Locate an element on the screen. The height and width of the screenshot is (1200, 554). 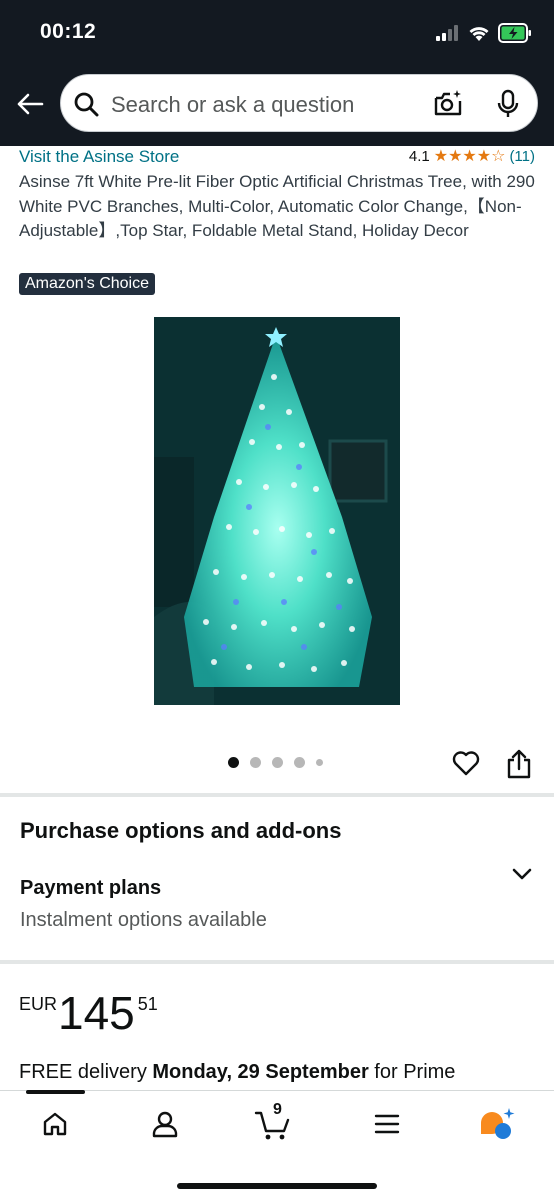
cart-count-badge: 9 is located at coordinates (277, 1109).